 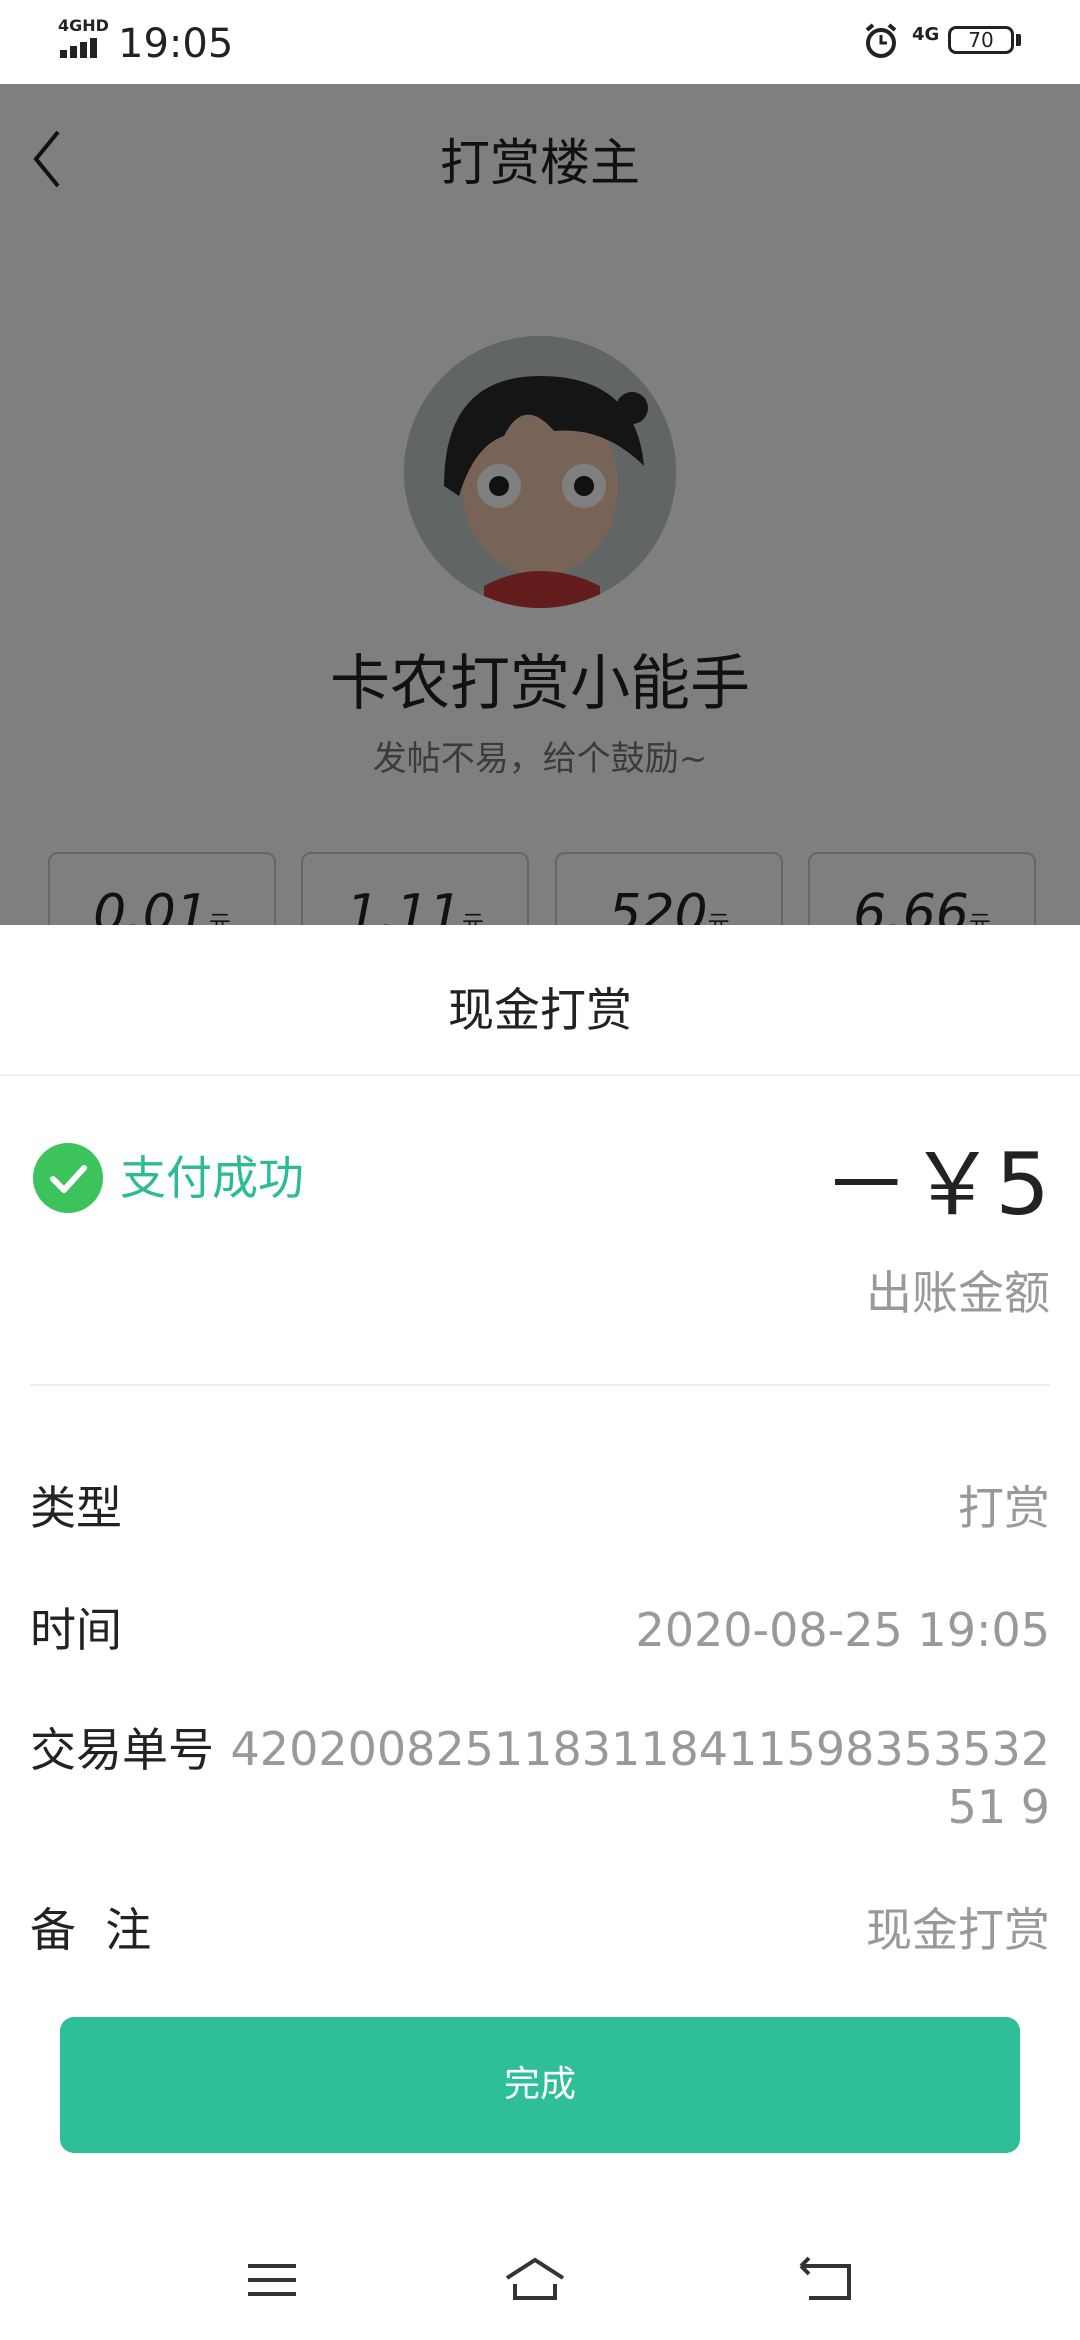 What do you see at coordinates (1018, 40) in the screenshot?
I see `battery-tip` at bounding box center [1018, 40].